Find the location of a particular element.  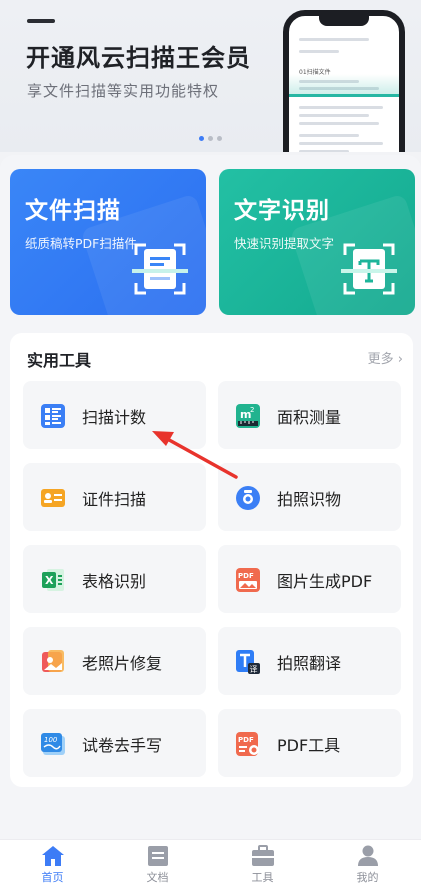

tool-label: 证件扫描 is located at coordinates (114, 499).